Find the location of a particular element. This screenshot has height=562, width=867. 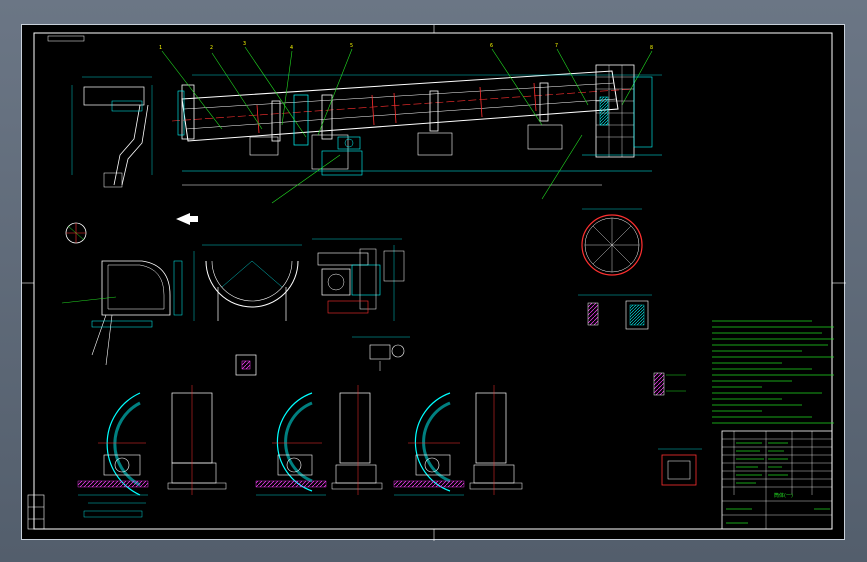

cradle-section is located at coordinates (247, 282).